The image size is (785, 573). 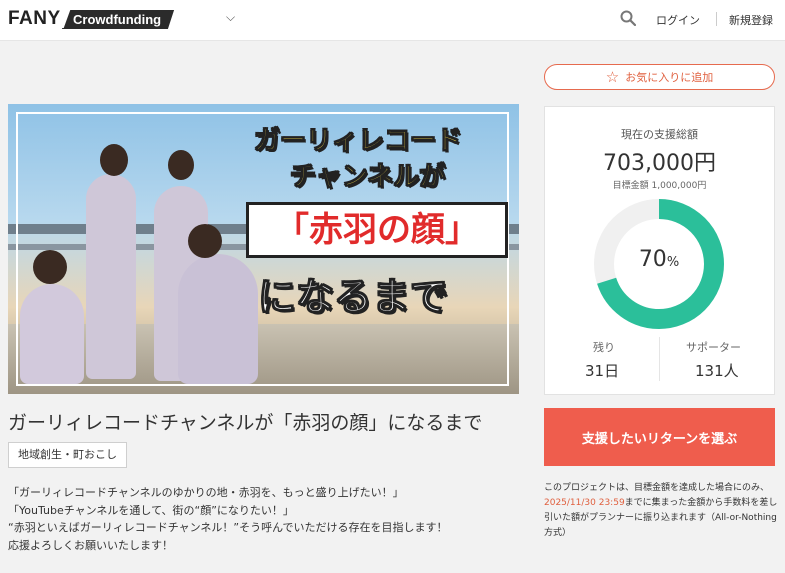 What do you see at coordinates (751, 20) in the screenshot?
I see `signup-link: 新規登録` at bounding box center [751, 20].